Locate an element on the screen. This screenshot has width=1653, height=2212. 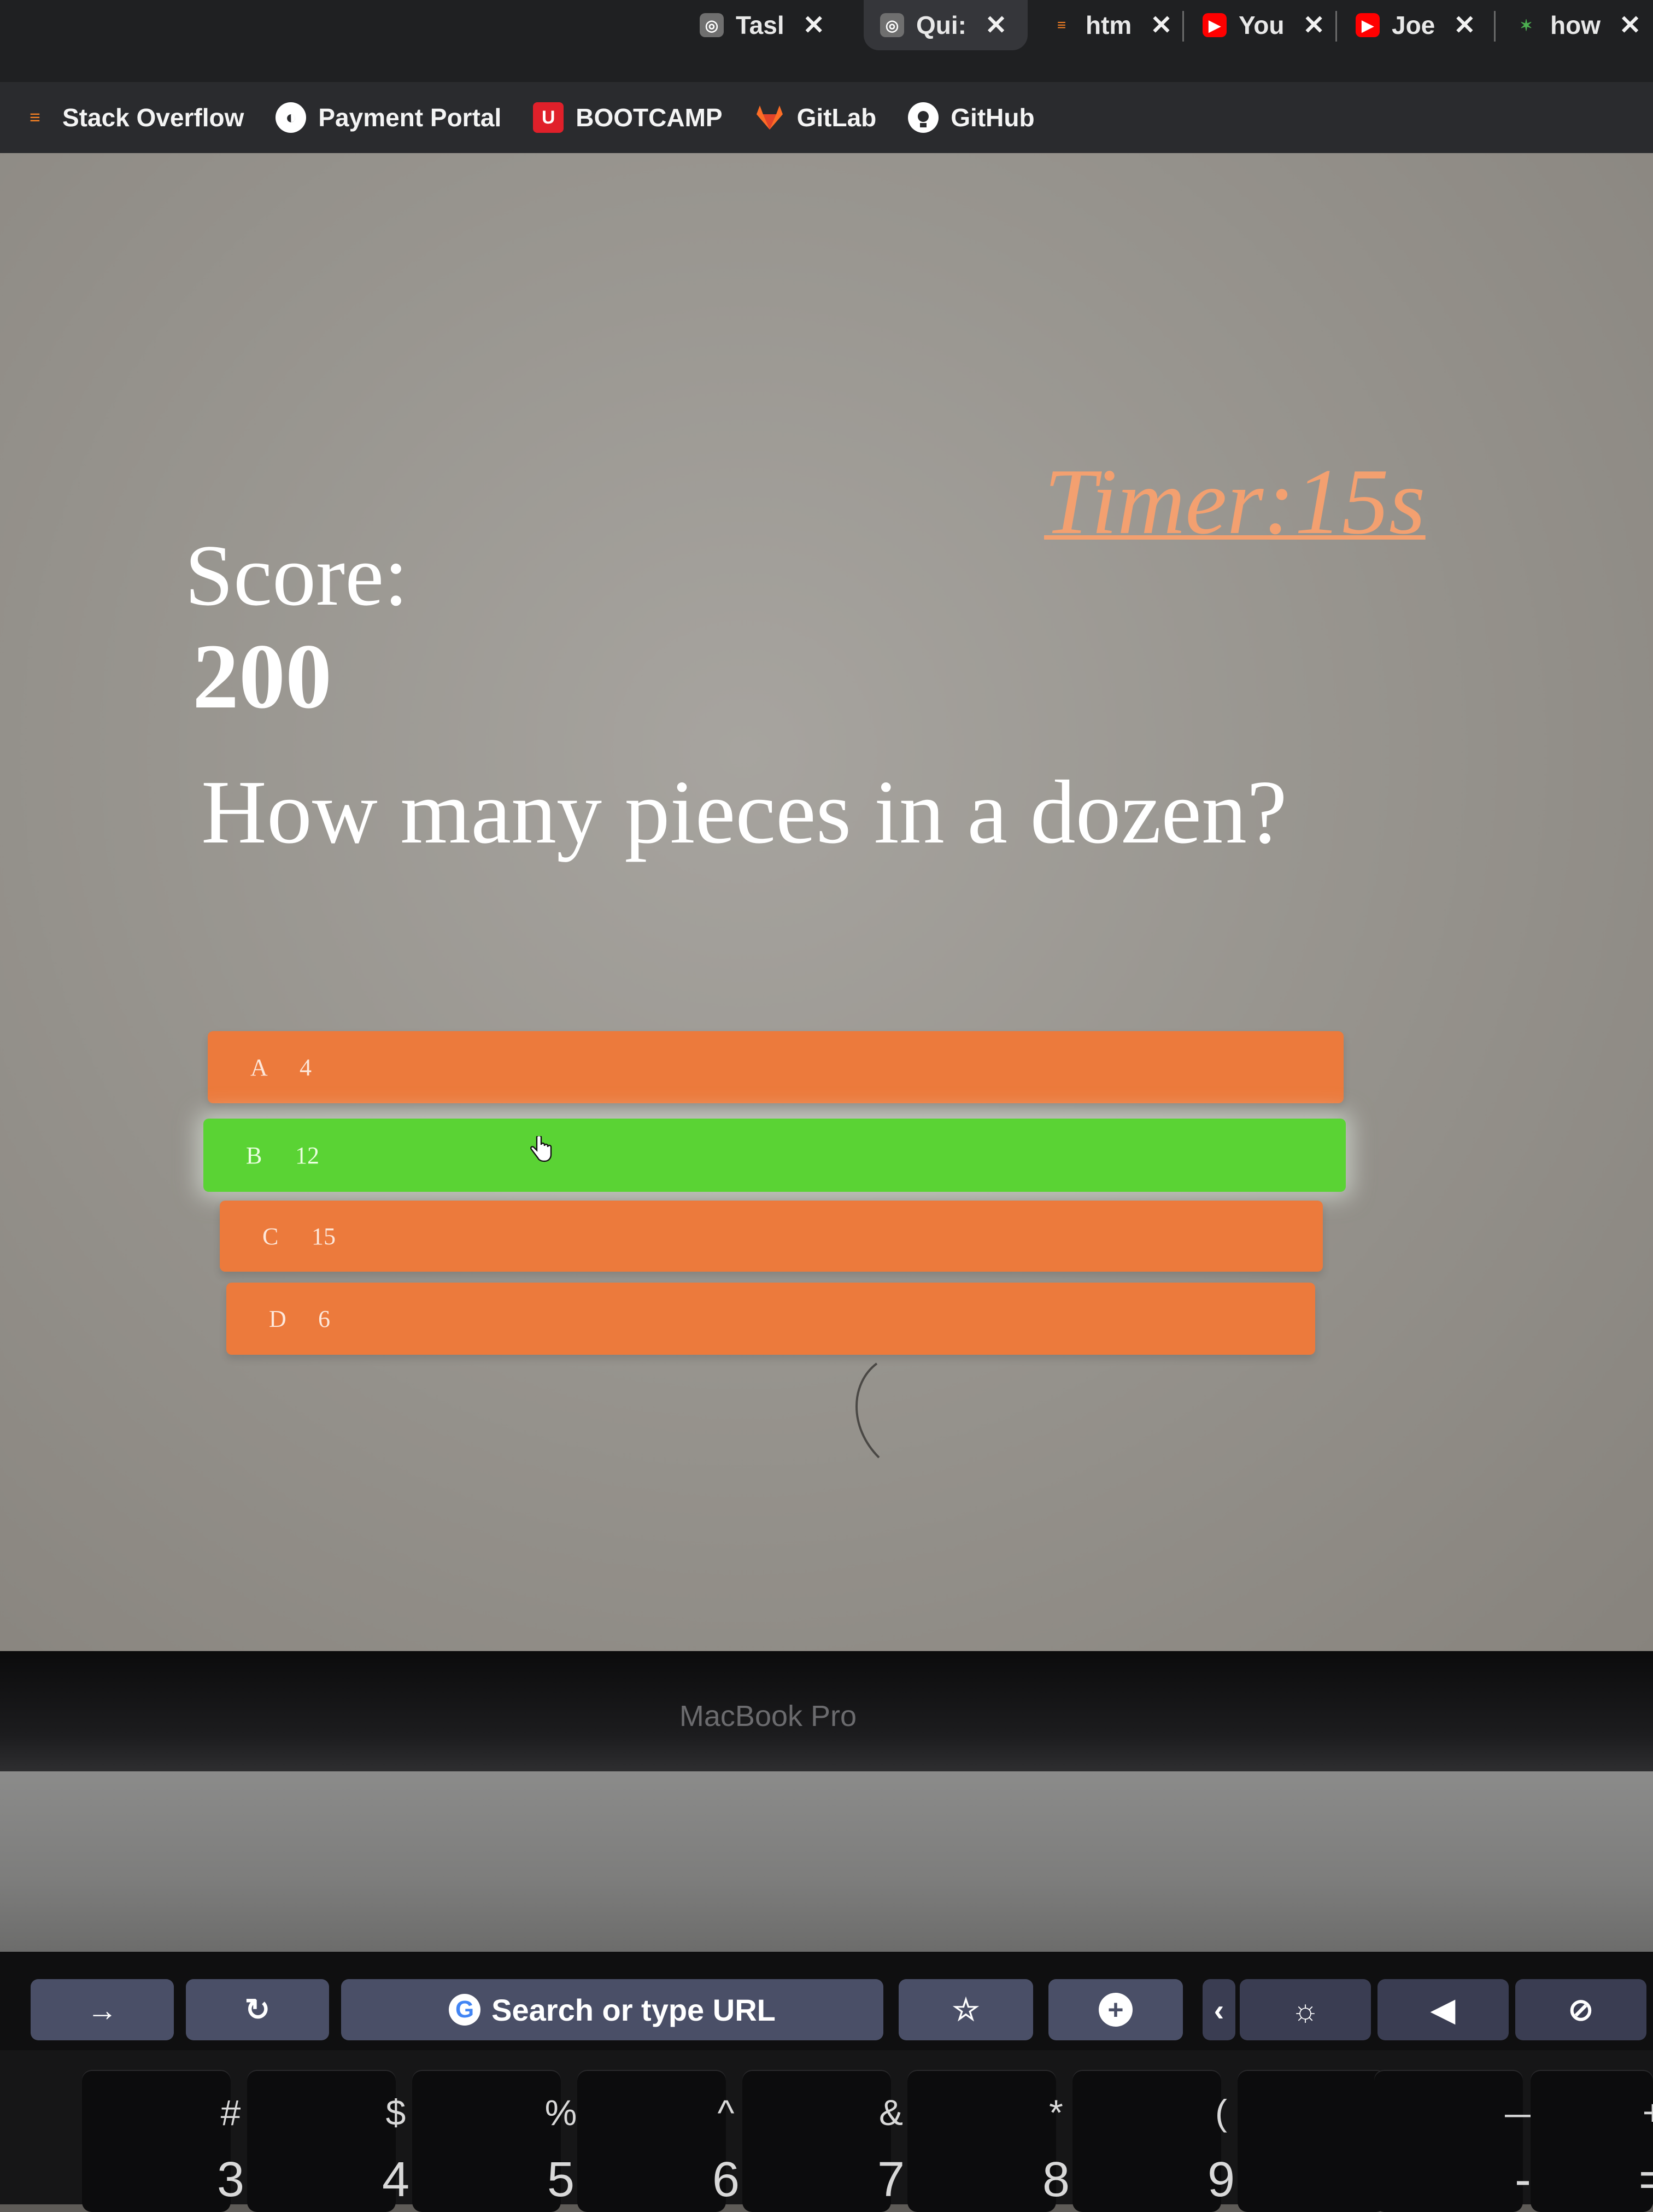
mute-icon: ⊘ is located at coordinates (1581, 2009).